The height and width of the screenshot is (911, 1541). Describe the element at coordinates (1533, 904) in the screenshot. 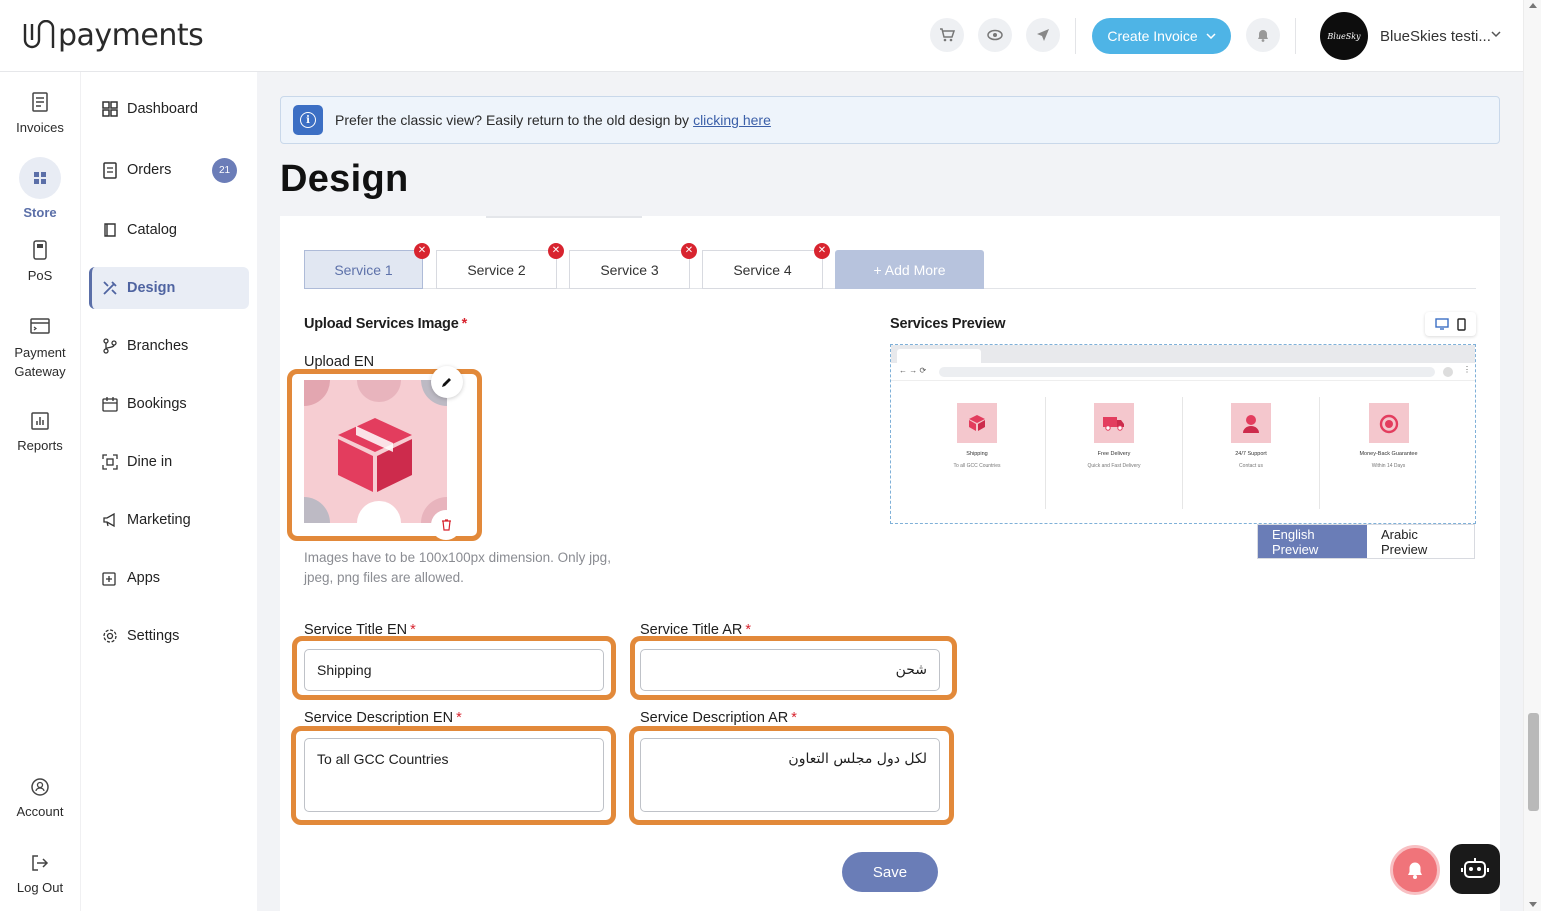

I see `scroll-down-icon` at that location.